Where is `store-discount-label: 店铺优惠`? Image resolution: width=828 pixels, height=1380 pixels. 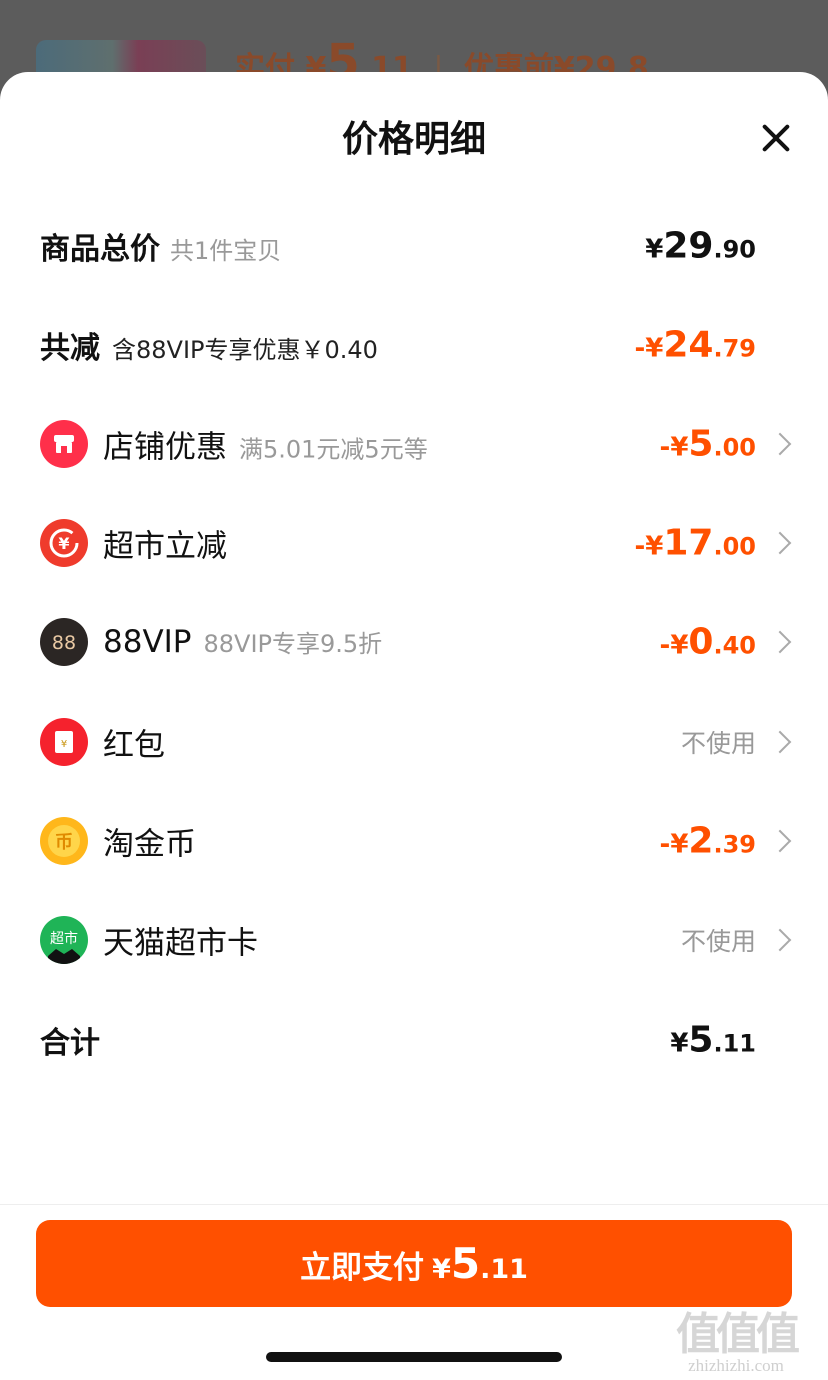
store-discount-label: 店铺优惠 is located at coordinates (165, 447).